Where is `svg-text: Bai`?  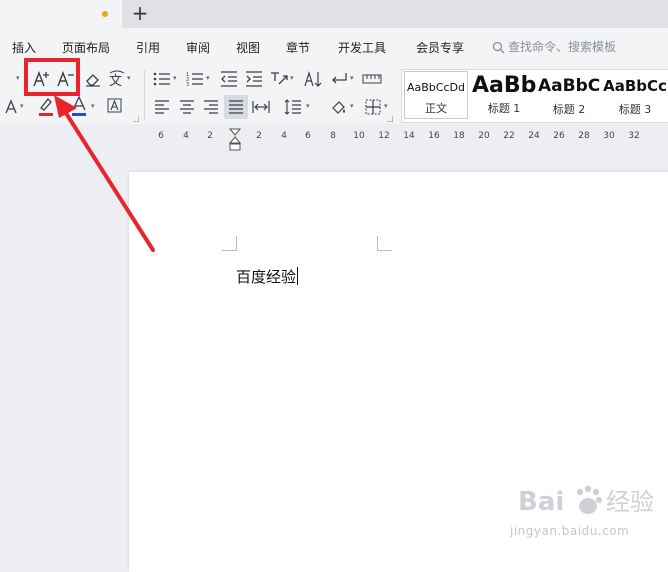 svg-text: Bai is located at coordinates (541, 502).